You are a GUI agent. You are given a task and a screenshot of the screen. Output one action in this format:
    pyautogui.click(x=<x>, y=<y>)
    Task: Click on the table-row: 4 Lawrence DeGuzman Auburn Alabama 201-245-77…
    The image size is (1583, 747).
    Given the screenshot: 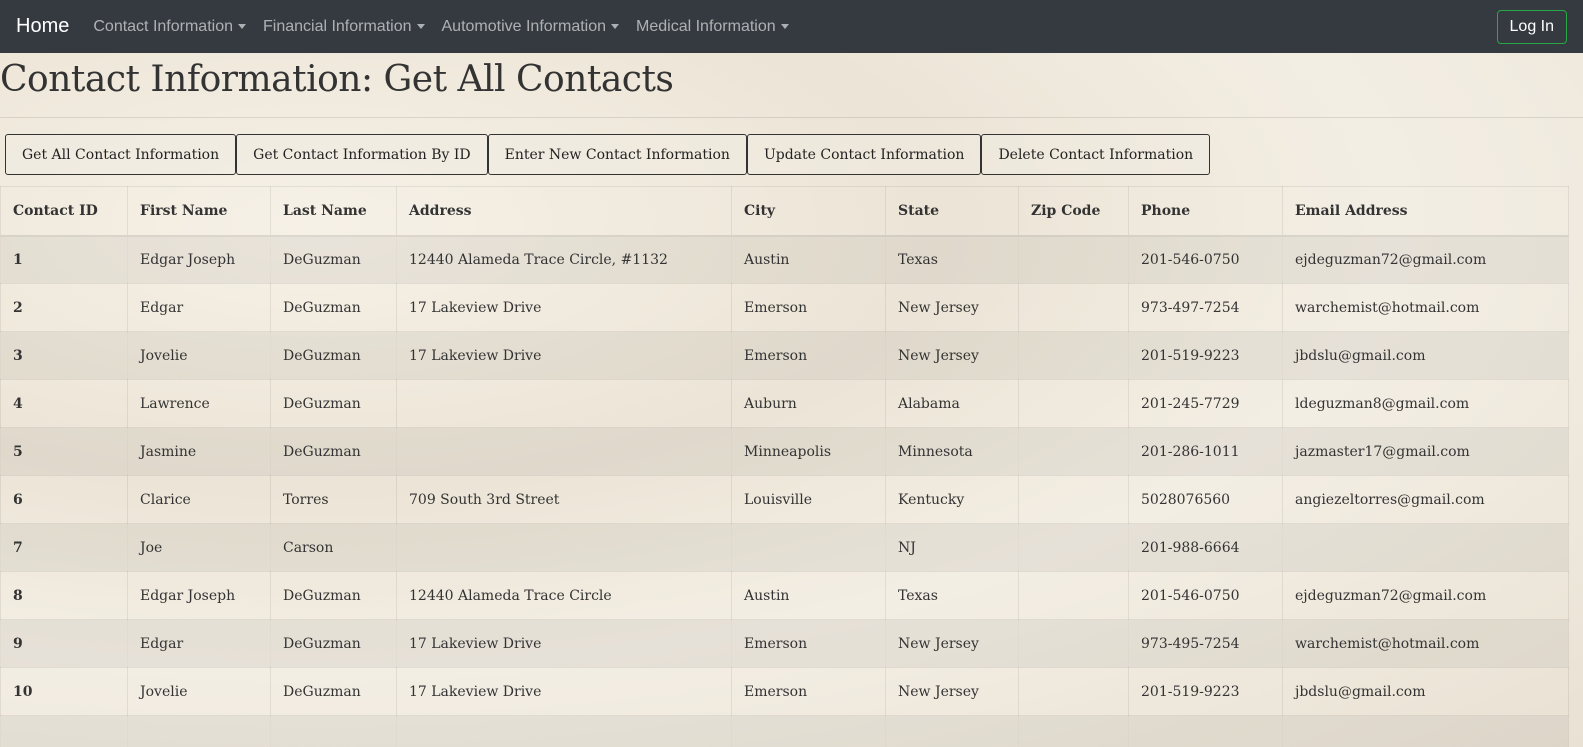 What is the action you would take?
    pyautogui.click(x=784, y=403)
    